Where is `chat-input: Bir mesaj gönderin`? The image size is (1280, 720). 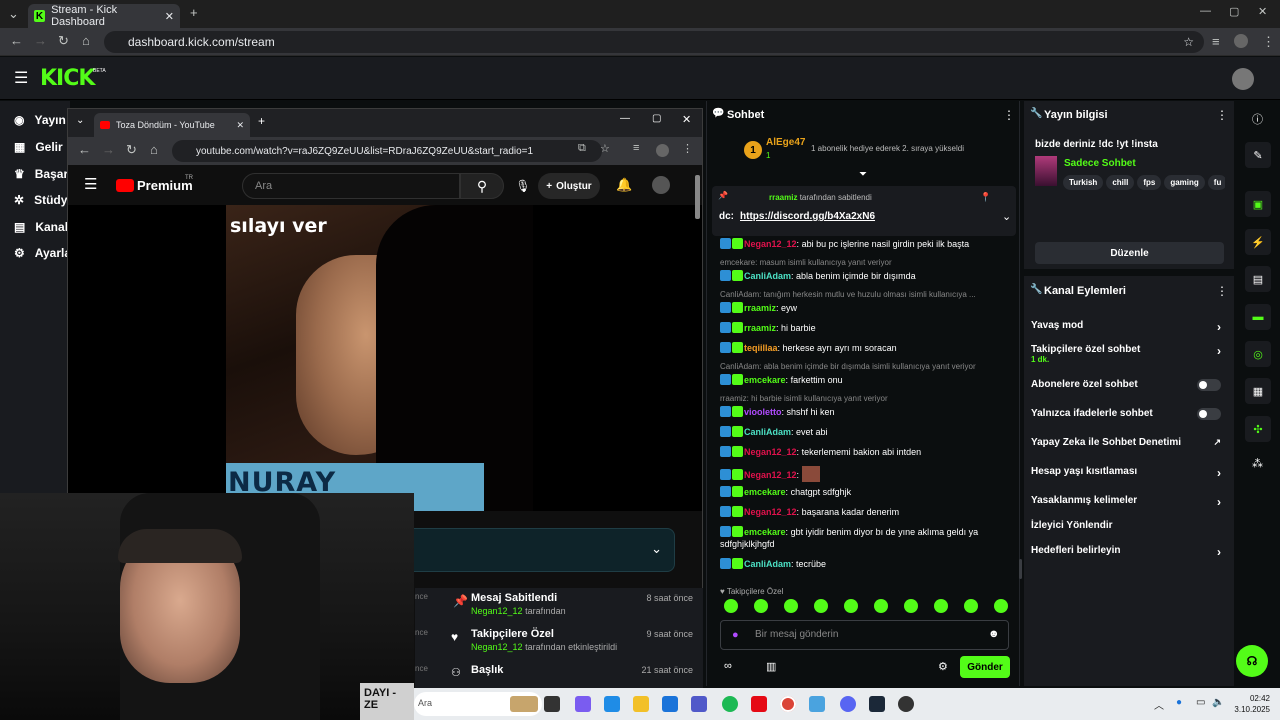 chat-input: Bir mesaj gönderin is located at coordinates (864, 635).